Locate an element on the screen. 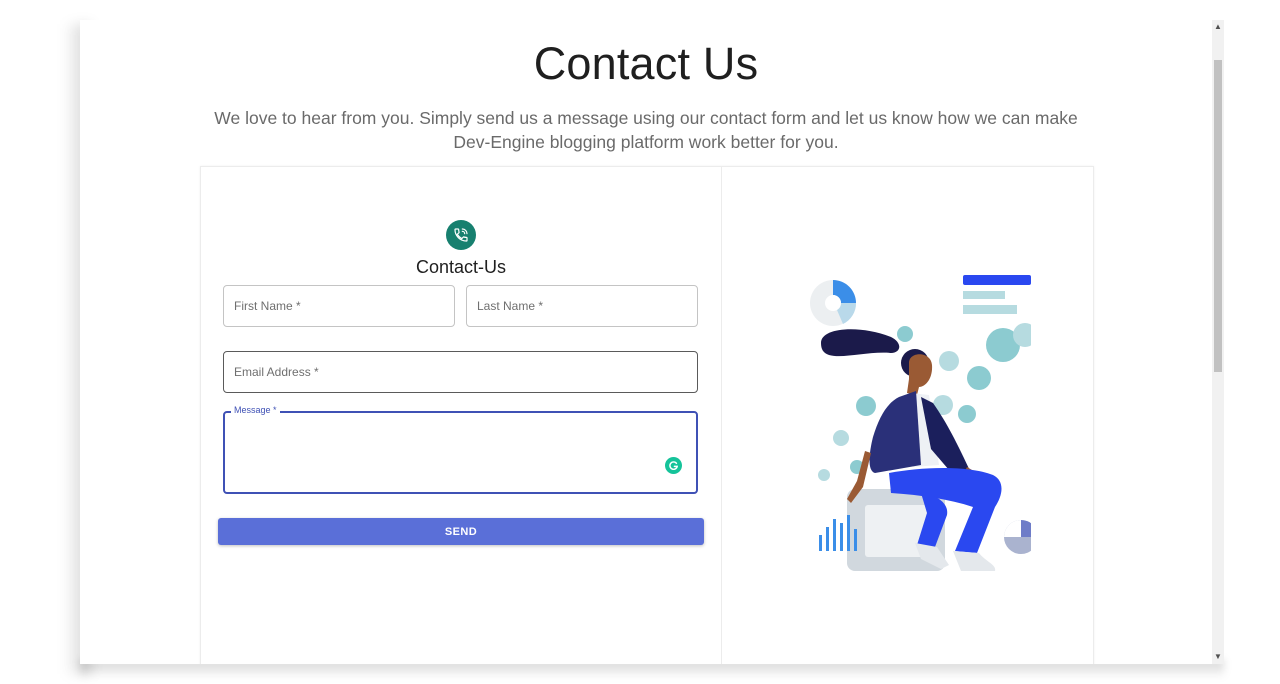 The height and width of the screenshot is (684, 1280). form-heading: Contact-Us is located at coordinates (461, 267).